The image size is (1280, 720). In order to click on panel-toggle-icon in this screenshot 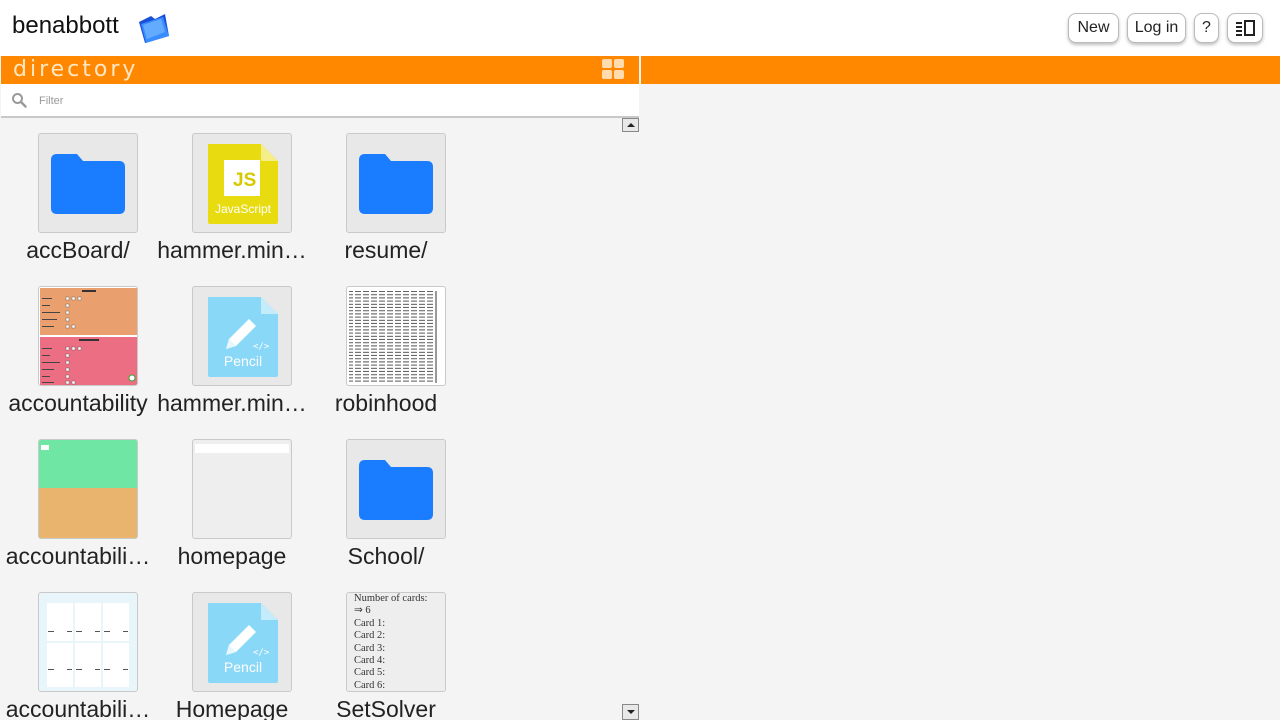, I will do `click(1245, 28)`.